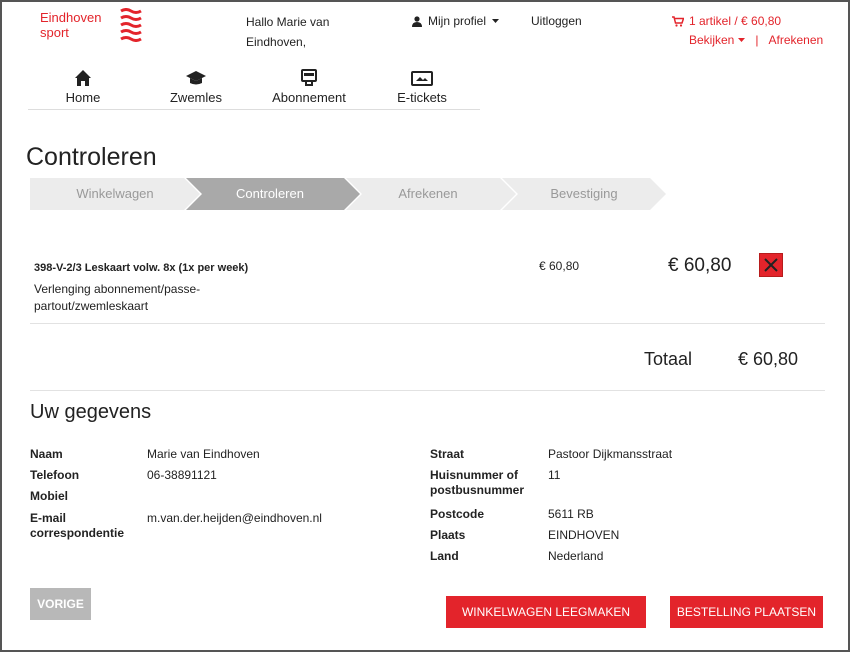 The width and height of the screenshot is (850, 652). Describe the element at coordinates (571, 514) in the screenshot. I see `detail-value-postcode: 5611 RB` at that location.